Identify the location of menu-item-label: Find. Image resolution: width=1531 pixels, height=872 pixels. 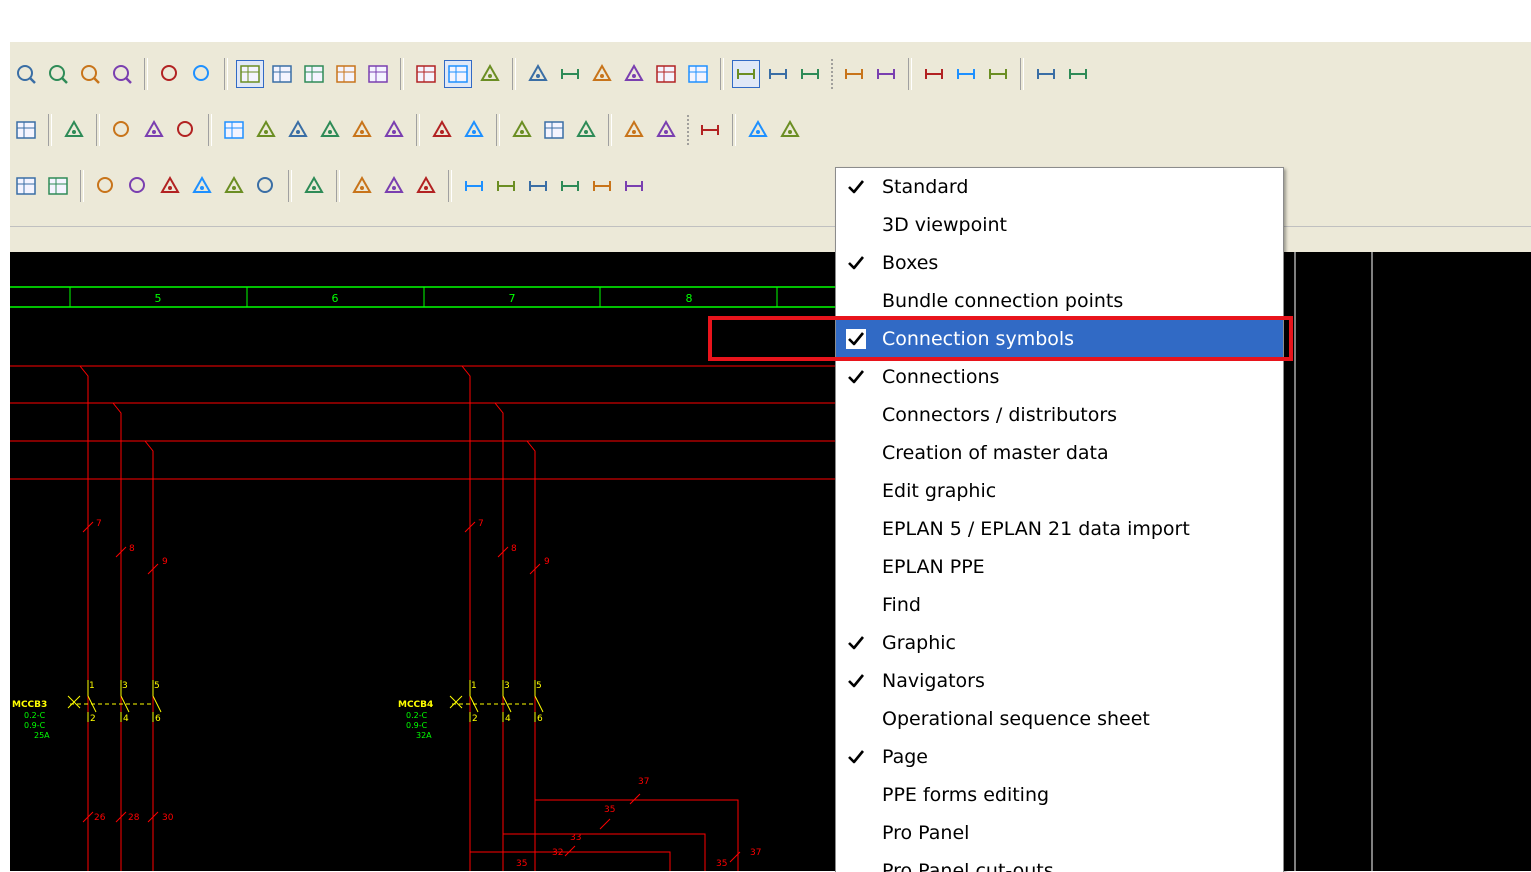
(901, 605).